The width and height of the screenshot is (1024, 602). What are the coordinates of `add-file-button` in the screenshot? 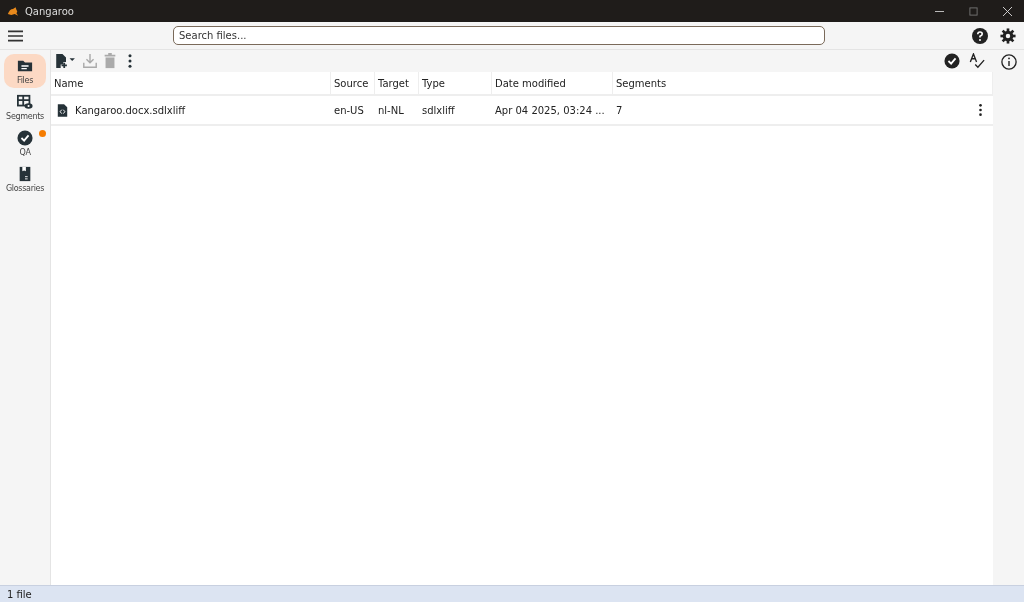 It's located at (66, 61).